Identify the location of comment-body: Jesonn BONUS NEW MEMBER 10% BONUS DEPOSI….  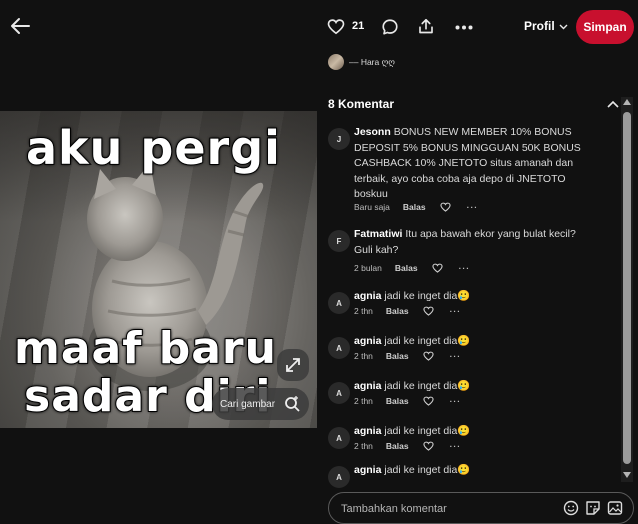
(472, 164).